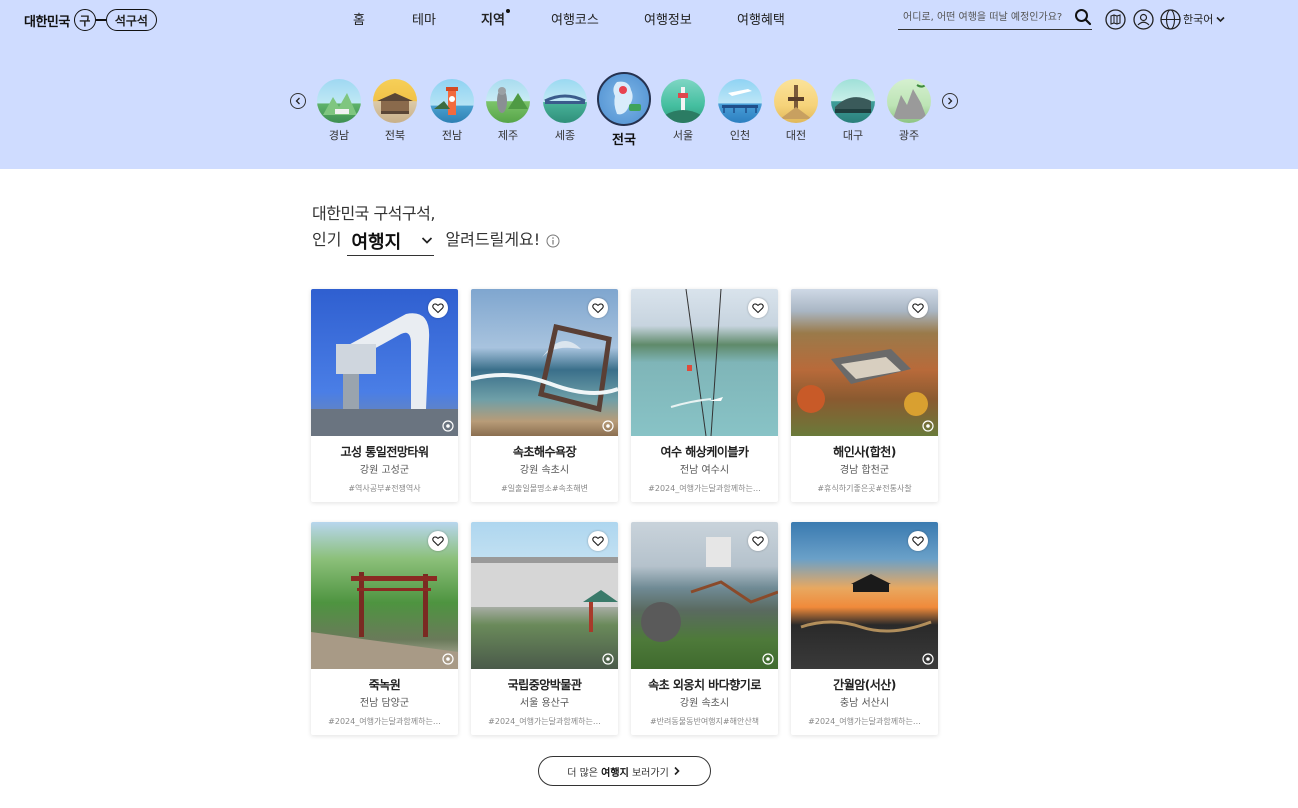 The height and width of the screenshot is (808, 1298). What do you see at coordinates (384, 685) in the screenshot?
I see `card-title: 죽녹원` at bounding box center [384, 685].